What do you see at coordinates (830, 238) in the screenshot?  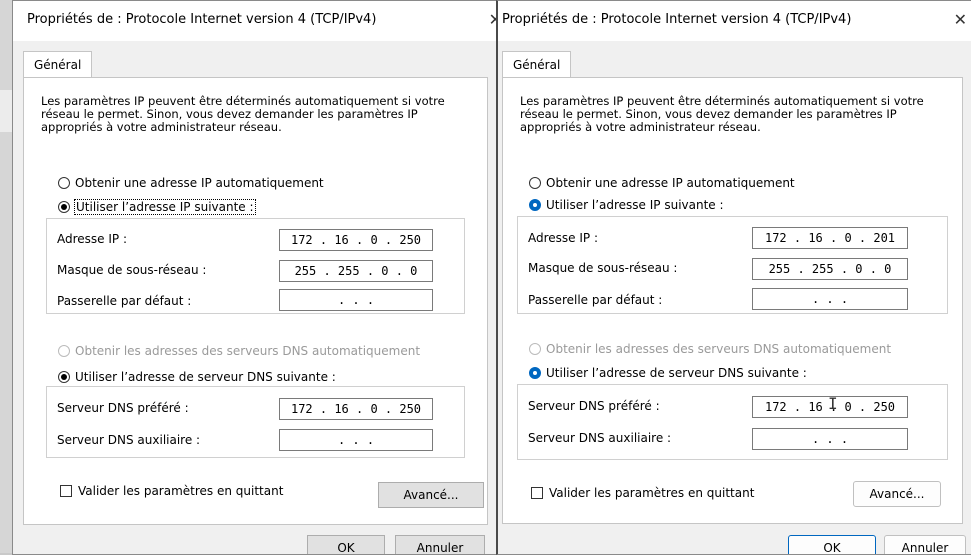 I see `ip-address-input: 172 . 16 . 0 . 201` at bounding box center [830, 238].